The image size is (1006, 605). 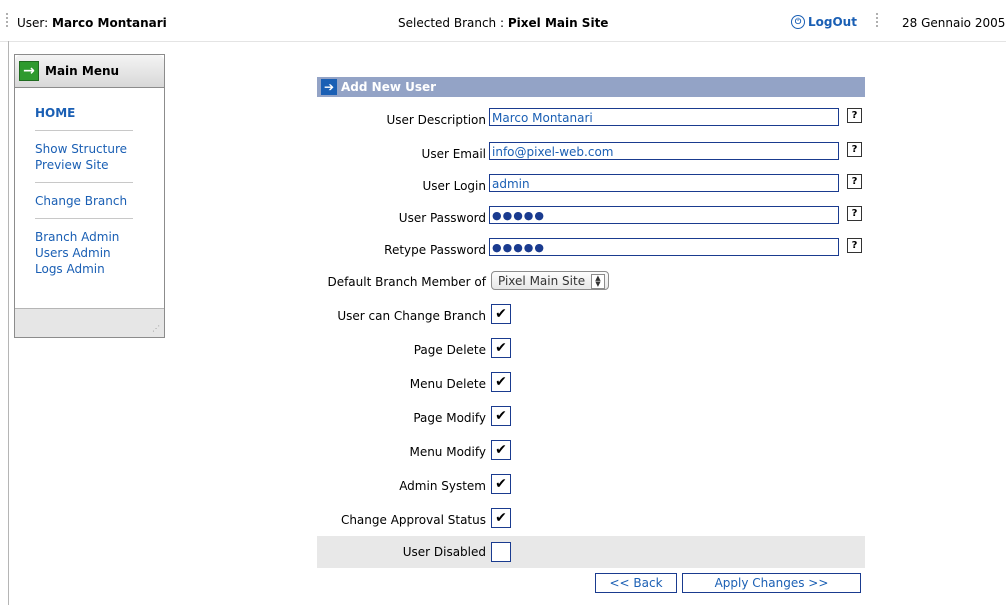 I want to click on page-delete-checkbox: ✔, so click(x=501, y=348).